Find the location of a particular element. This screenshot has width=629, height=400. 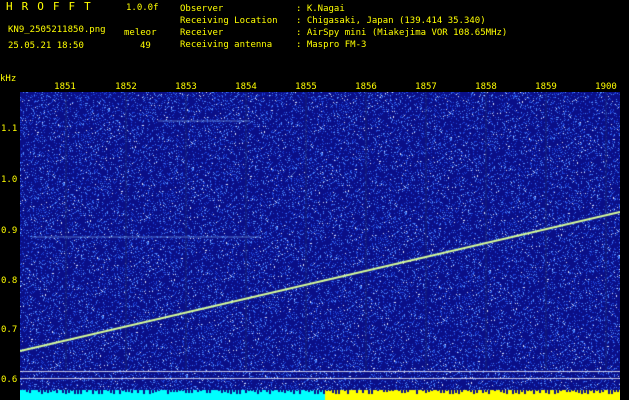

app-logo: HROFFT is located at coordinates (53, 6).